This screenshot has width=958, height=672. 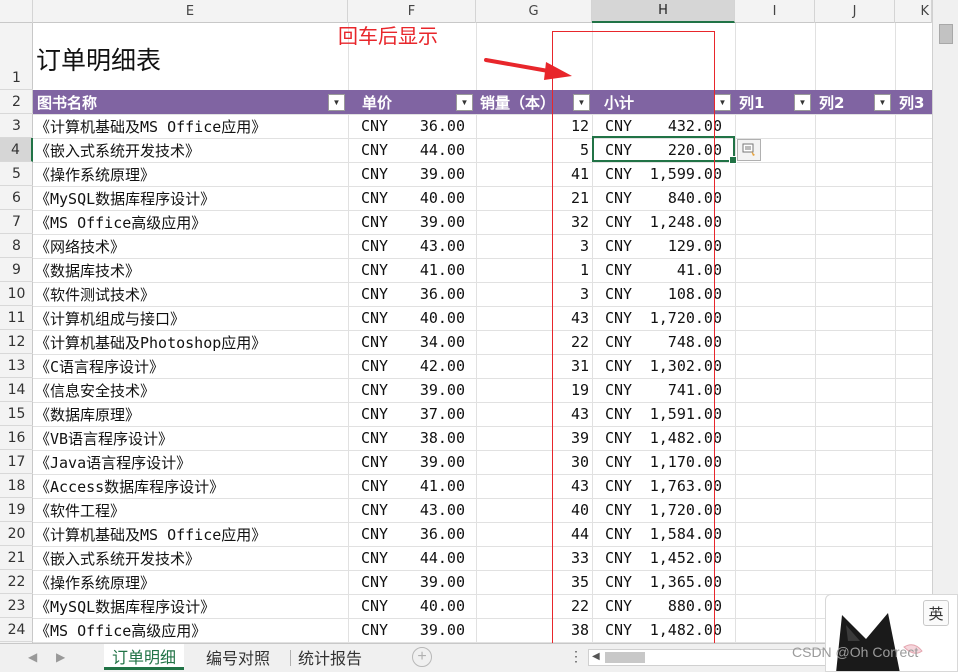 What do you see at coordinates (190, 294) in the screenshot?
I see `cell-book-name: 《软件测试技术》` at bounding box center [190, 294].